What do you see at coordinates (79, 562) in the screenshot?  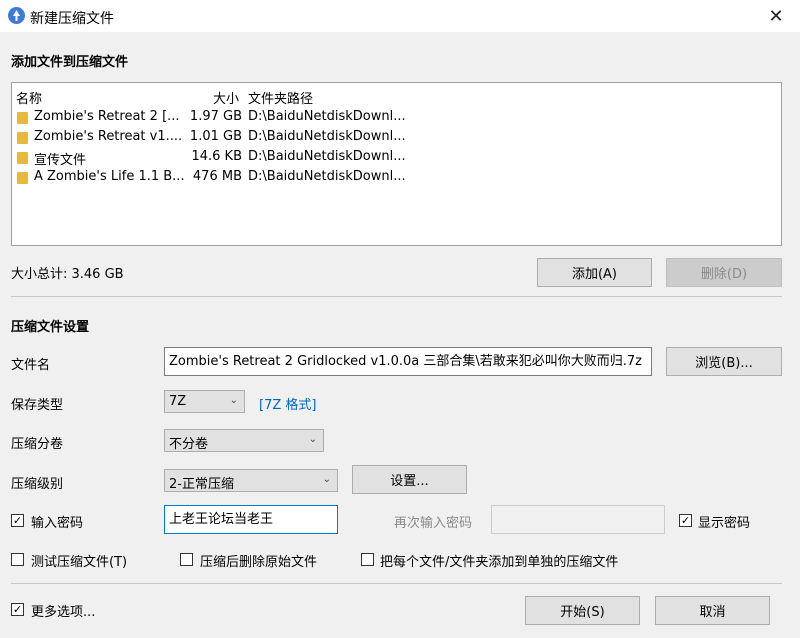 I see `test-archive-label: 测试压缩文件(T)` at bounding box center [79, 562].